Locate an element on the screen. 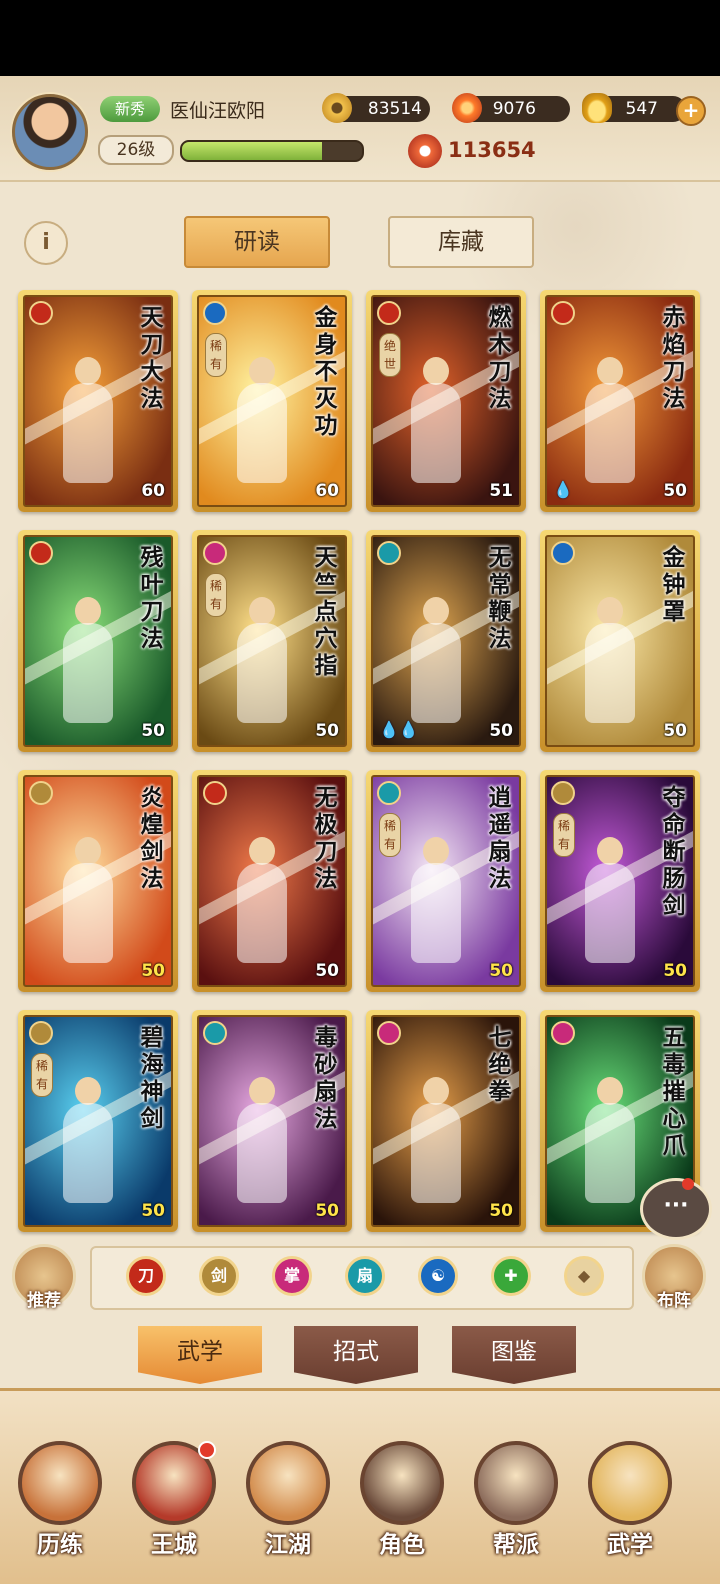 The width and height of the screenshot is (720, 1584). card-art: 稀有 金身不灭功 60 is located at coordinates (272, 401).